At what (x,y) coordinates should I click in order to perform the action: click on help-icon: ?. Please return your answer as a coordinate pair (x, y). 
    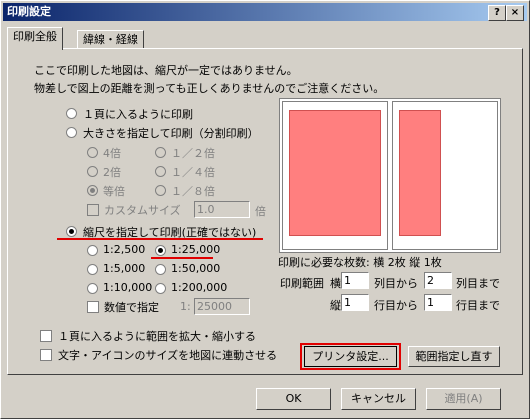
    Looking at the image, I should click on (497, 13).